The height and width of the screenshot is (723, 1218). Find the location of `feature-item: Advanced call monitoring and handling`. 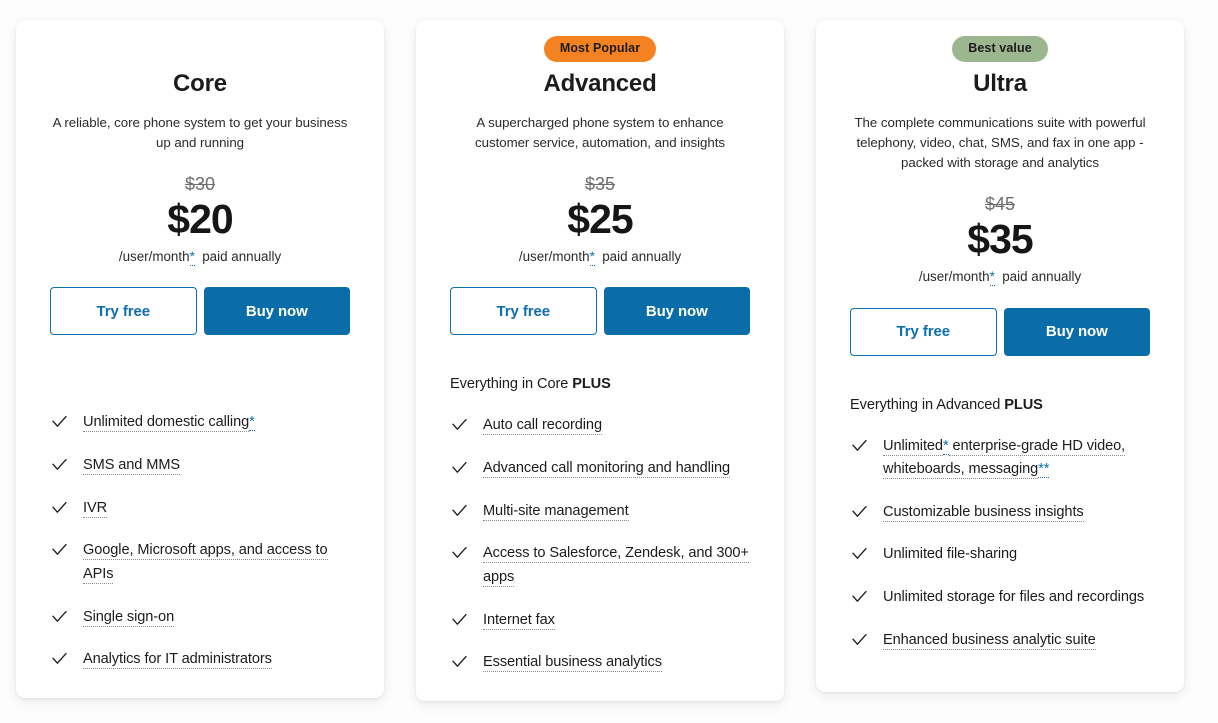

feature-item: Advanced call monitoring and handling is located at coordinates (600, 469).